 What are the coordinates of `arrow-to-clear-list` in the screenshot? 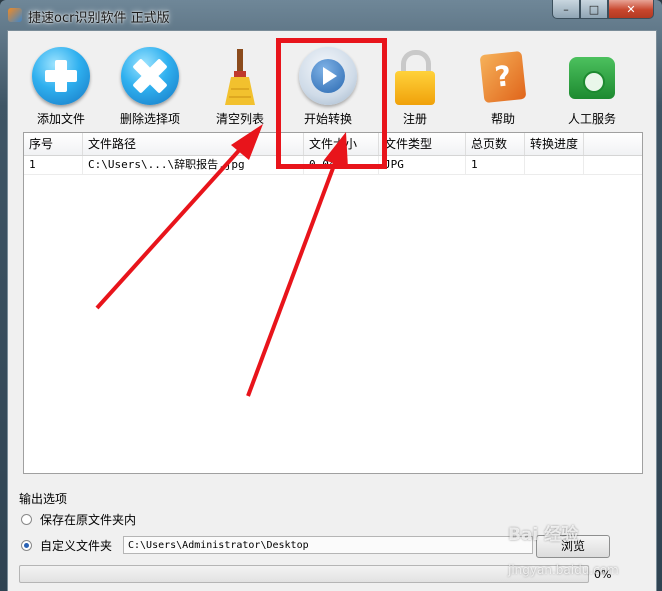 It's located at (179, 217).